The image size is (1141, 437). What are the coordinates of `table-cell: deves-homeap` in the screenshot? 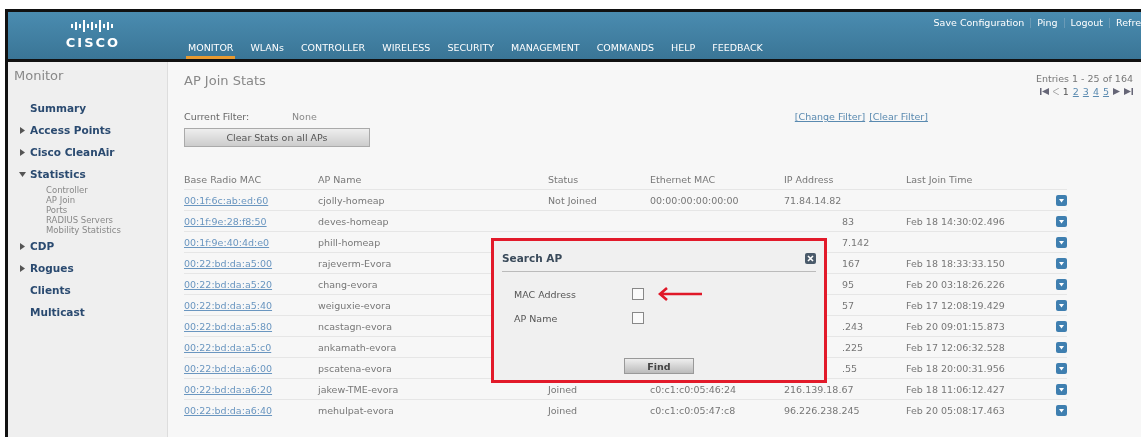 It's located at (433, 221).